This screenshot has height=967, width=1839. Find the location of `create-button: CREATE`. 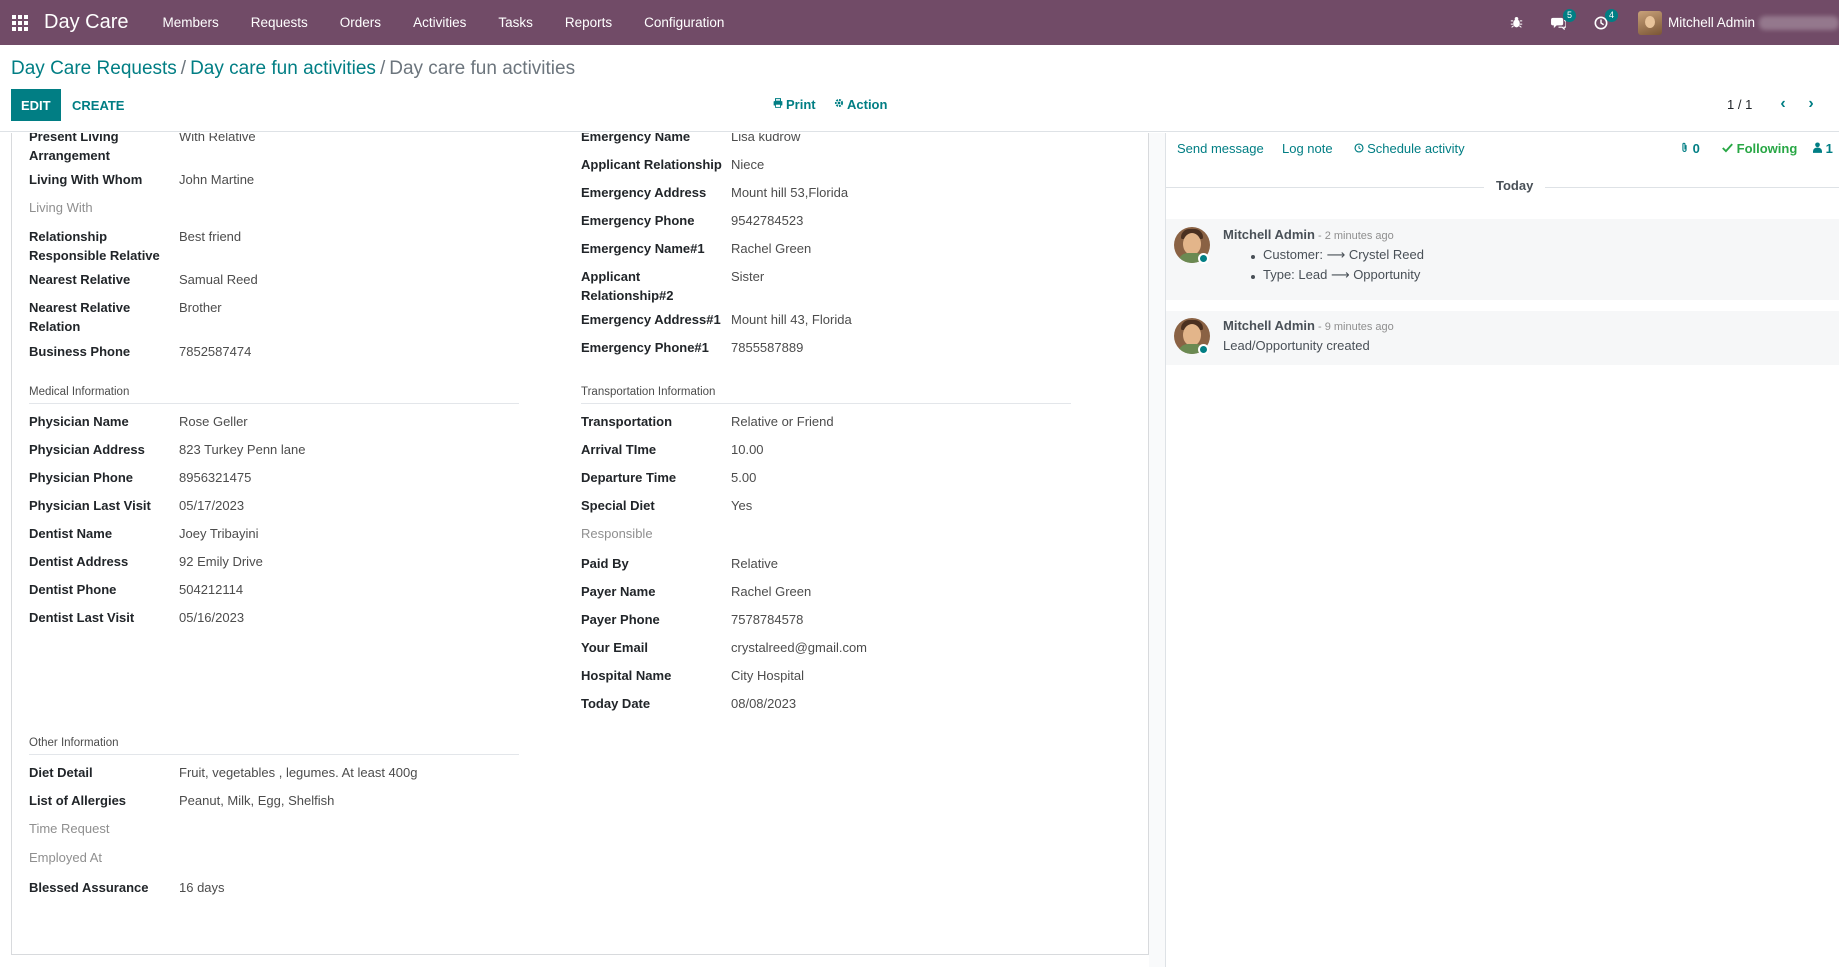

create-button: CREATE is located at coordinates (98, 105).